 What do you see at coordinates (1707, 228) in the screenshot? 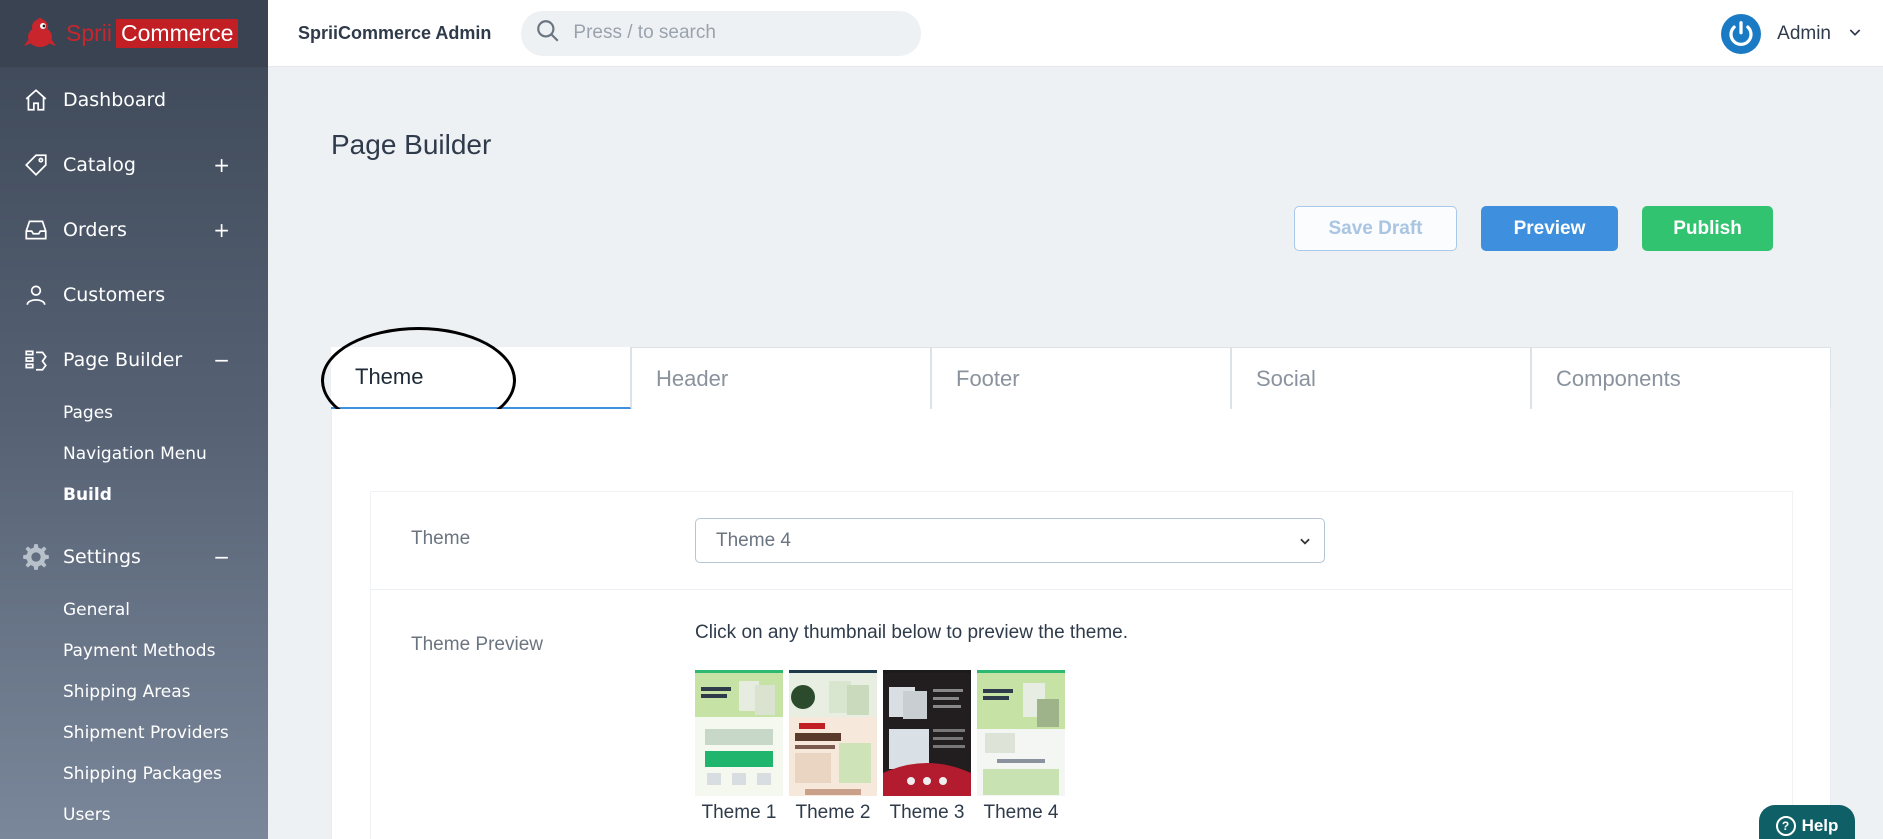
I see `publish-button: Publish` at bounding box center [1707, 228].